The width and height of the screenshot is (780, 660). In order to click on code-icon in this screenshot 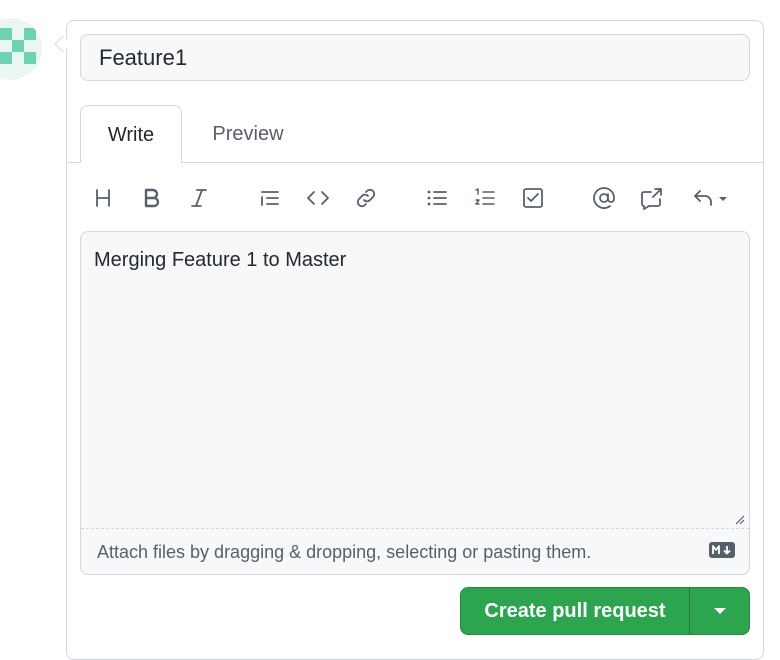, I will do `click(318, 198)`.